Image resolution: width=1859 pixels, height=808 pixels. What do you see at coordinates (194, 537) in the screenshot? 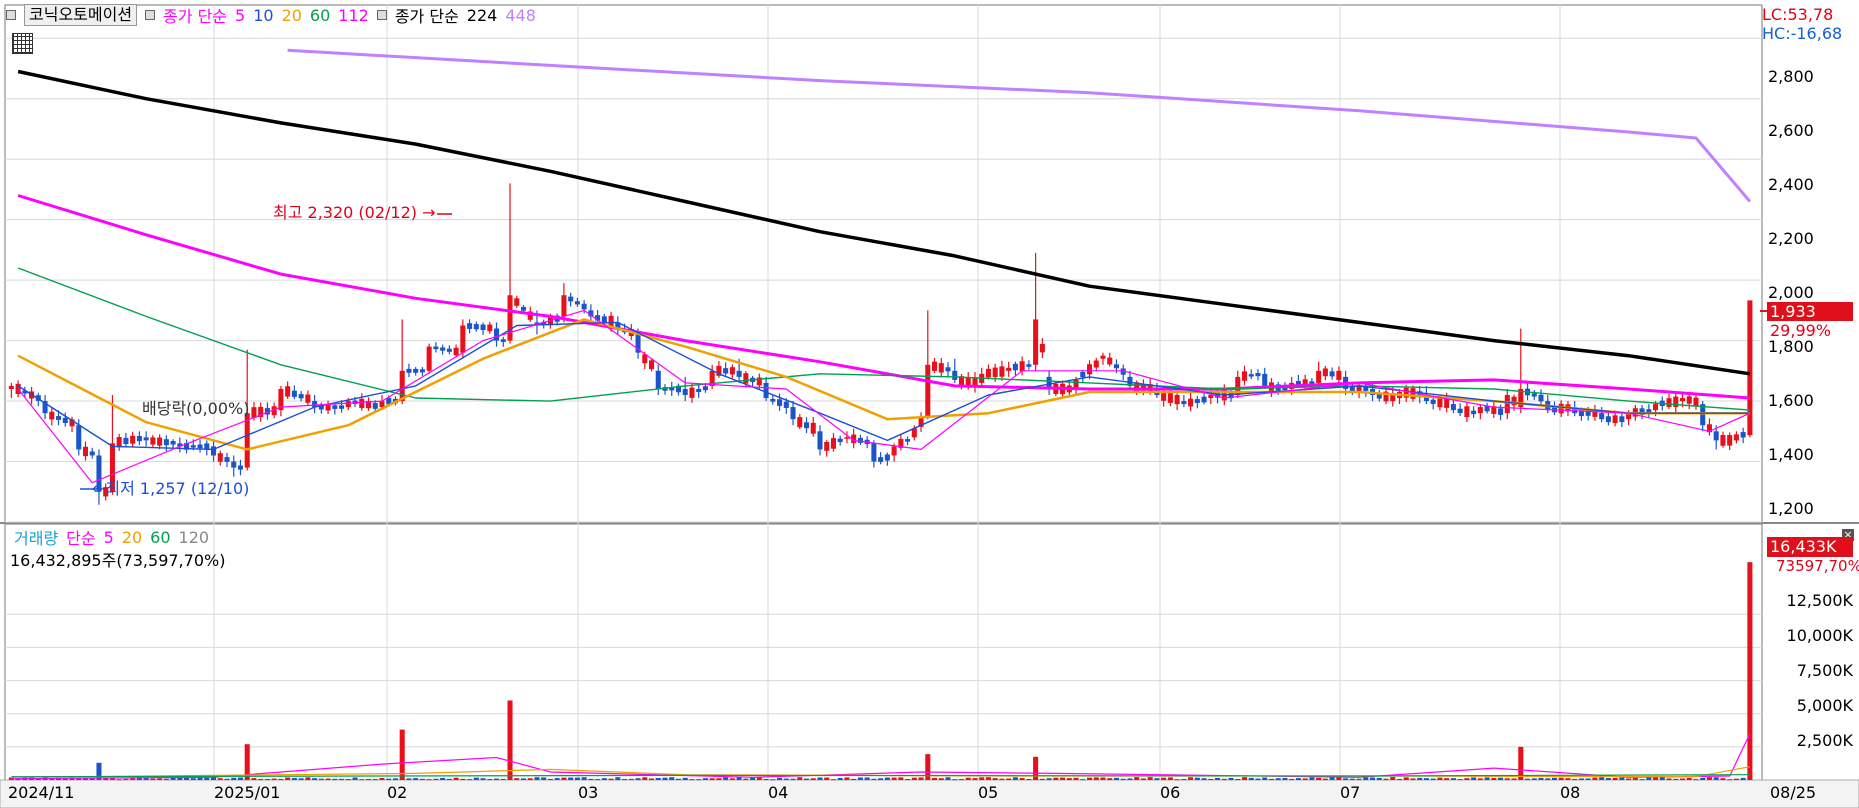
I see `volume-ma-120: 120` at bounding box center [194, 537].